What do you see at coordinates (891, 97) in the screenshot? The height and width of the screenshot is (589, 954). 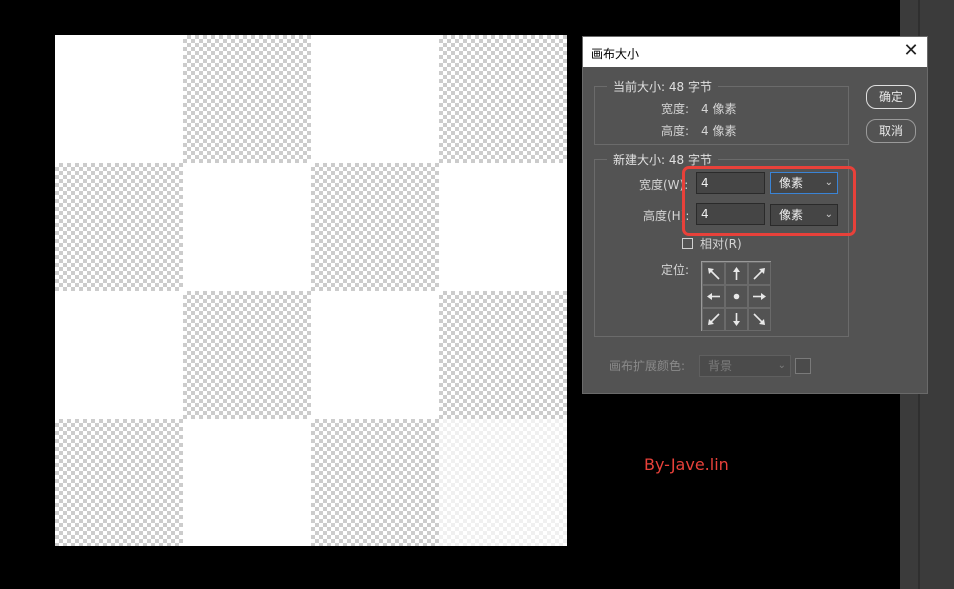 I see `ok-button: 确定` at bounding box center [891, 97].